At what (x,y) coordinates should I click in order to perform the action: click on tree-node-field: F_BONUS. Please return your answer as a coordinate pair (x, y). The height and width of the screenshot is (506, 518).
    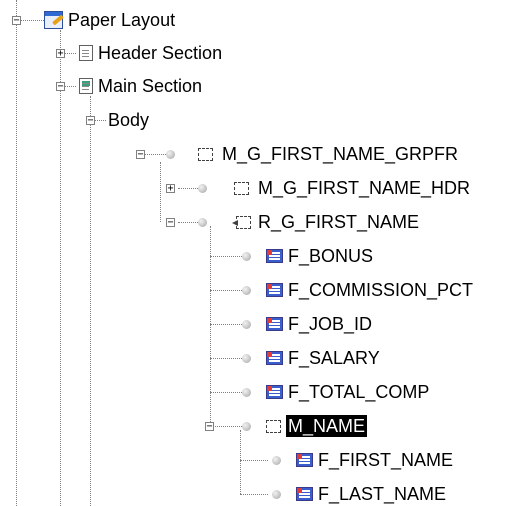
    Looking at the image, I should click on (330, 256).